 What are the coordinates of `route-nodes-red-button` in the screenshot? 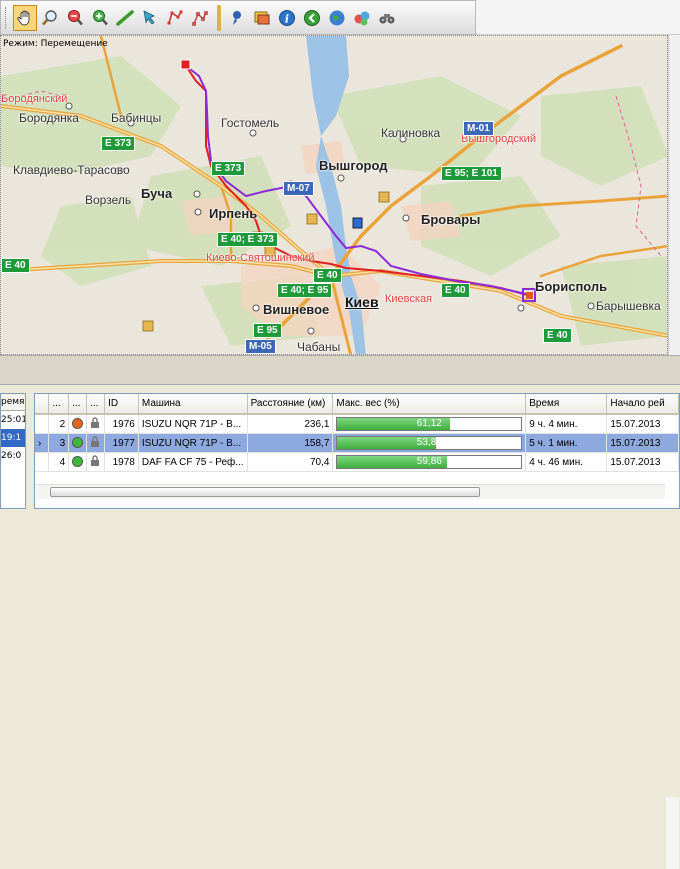 It's located at (200, 18).